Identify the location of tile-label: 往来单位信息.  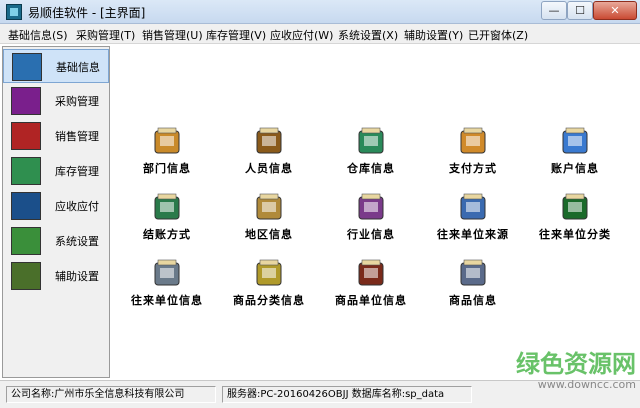
(167, 300).